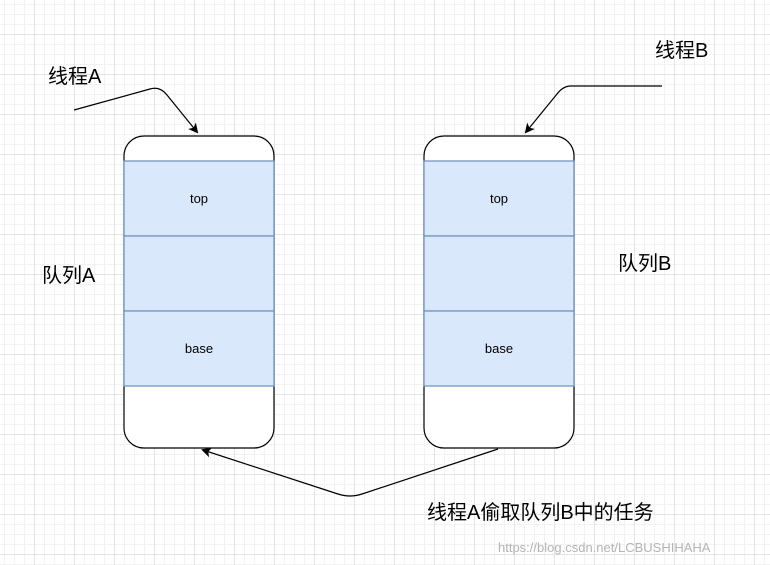 This screenshot has height=565, width=770. I want to click on queue-b-cell-middle, so click(499, 273).